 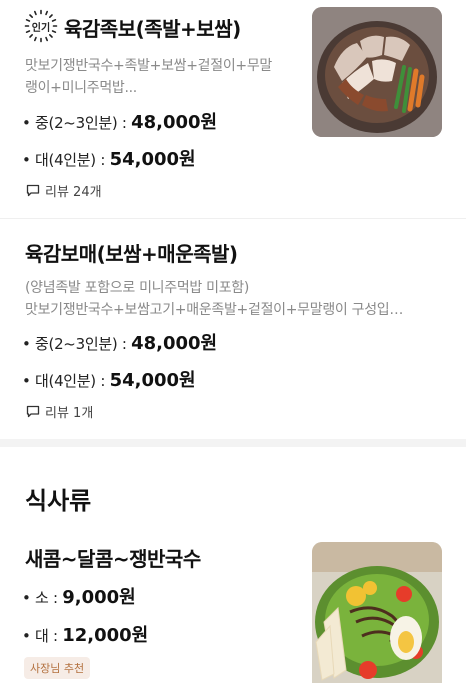 I want to click on section-title-meals: 식사류, so click(x=58, y=501).